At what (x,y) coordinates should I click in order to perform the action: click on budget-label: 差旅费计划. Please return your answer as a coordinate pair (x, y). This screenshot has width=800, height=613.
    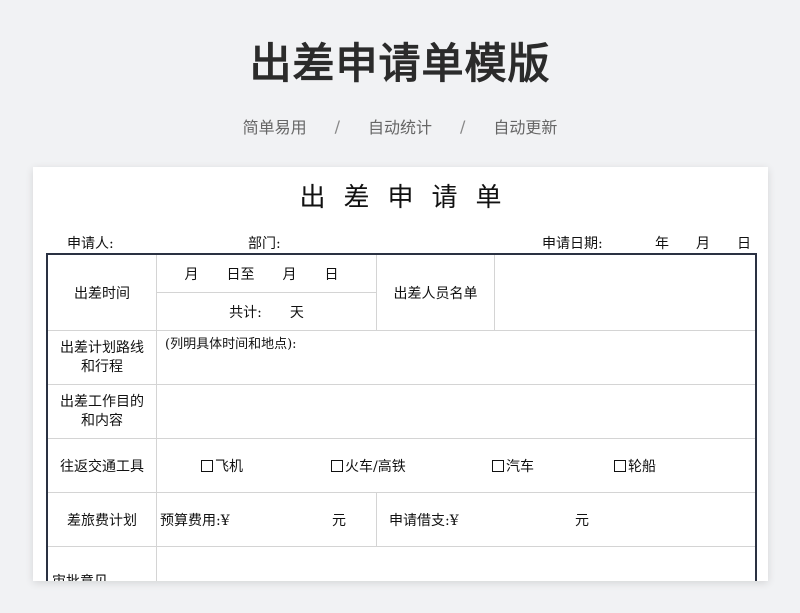
    Looking at the image, I should click on (102, 520).